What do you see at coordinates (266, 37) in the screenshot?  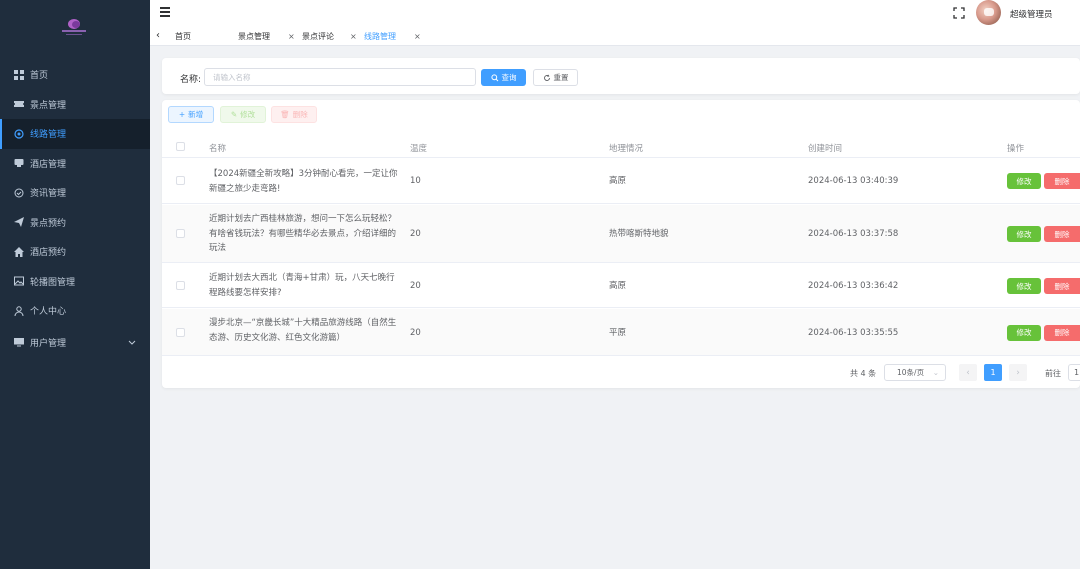 I see `tag-scenic-manage: 景点管理 ×` at bounding box center [266, 37].